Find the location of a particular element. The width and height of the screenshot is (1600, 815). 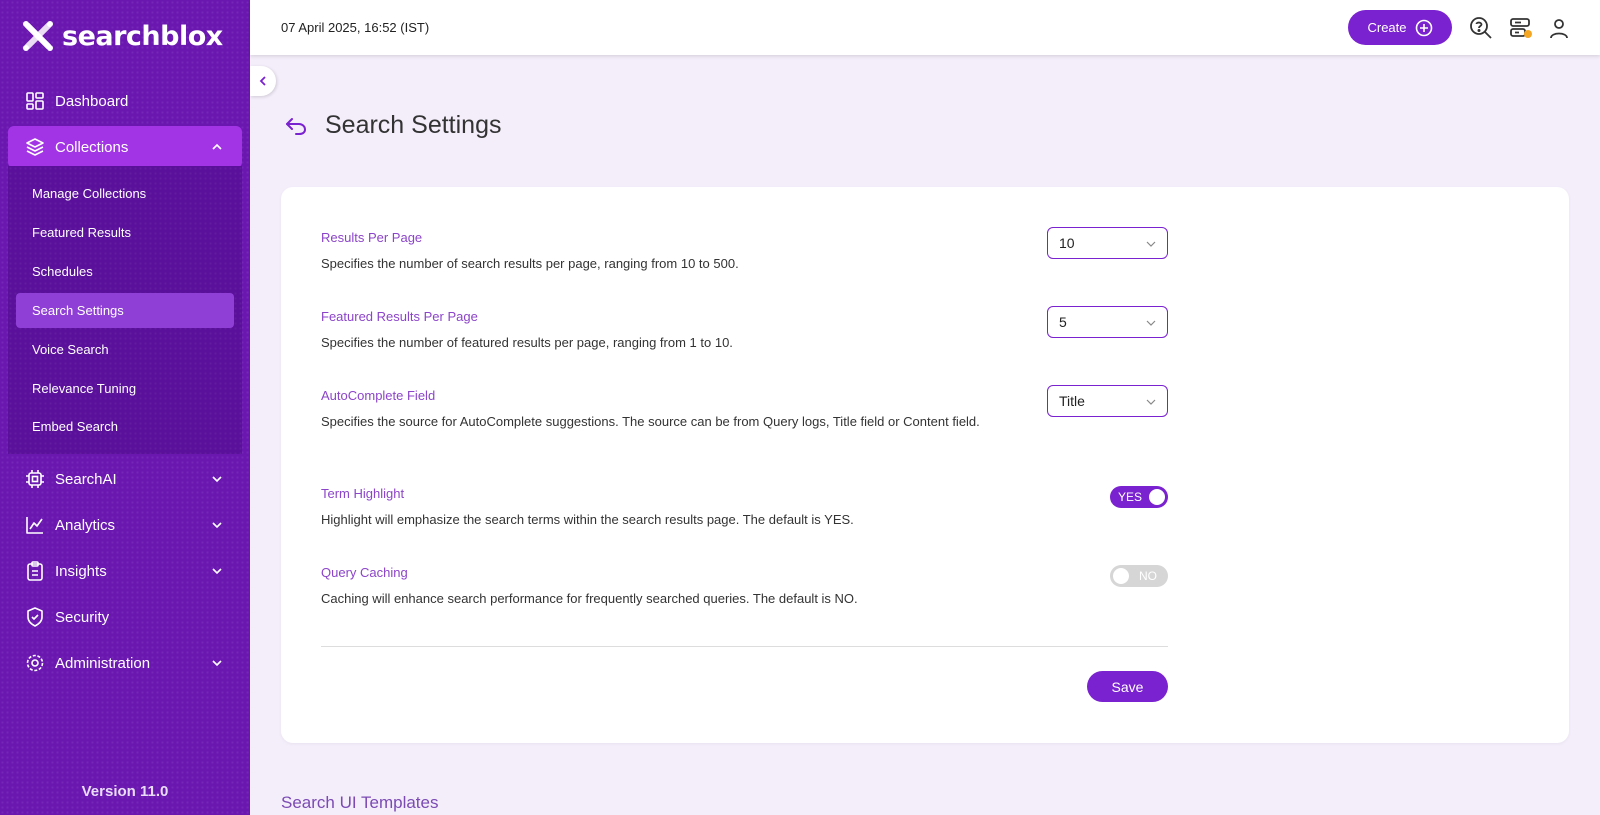

submenu-item-voice-search: Voice Search is located at coordinates (125, 349).